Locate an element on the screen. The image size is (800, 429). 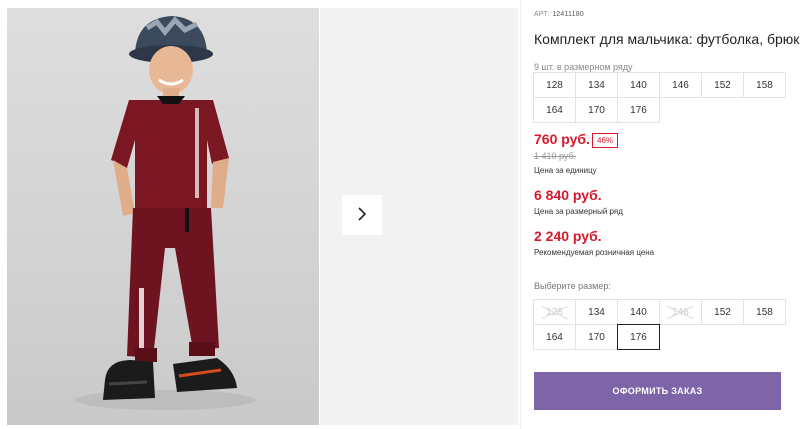
retail-price-label: Рекомендуемая розничная цена is located at coordinates (594, 252).